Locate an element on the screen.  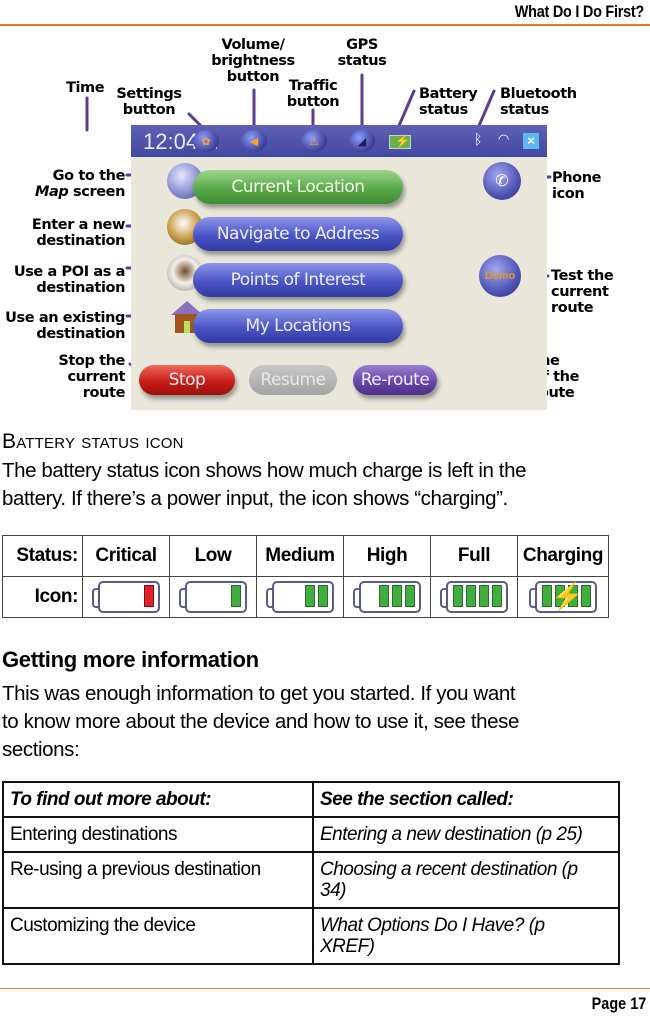
callout-poi-l2: destination is located at coordinates (80, 288).